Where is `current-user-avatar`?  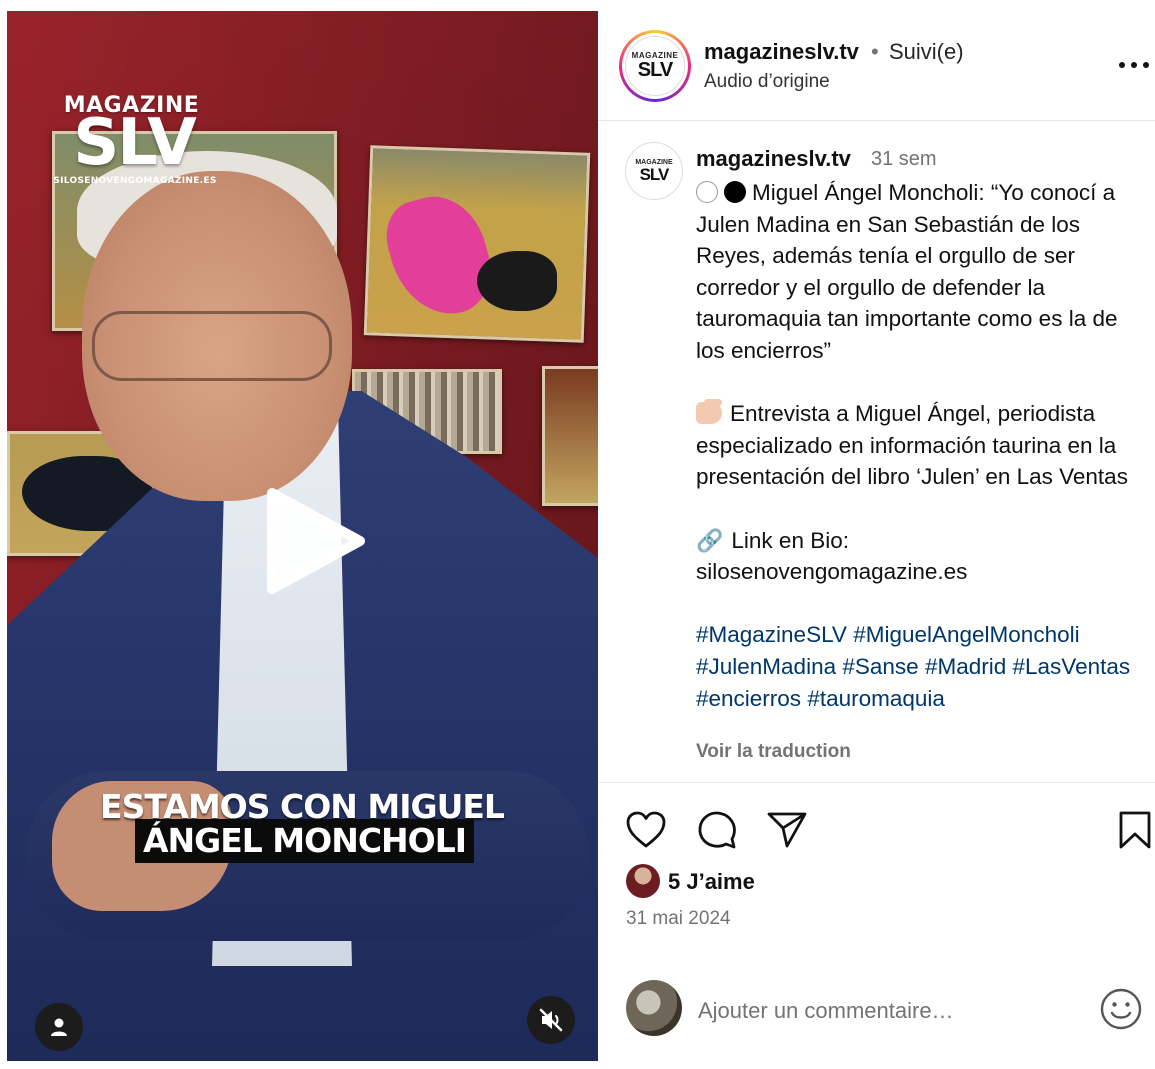
current-user-avatar is located at coordinates (654, 1008).